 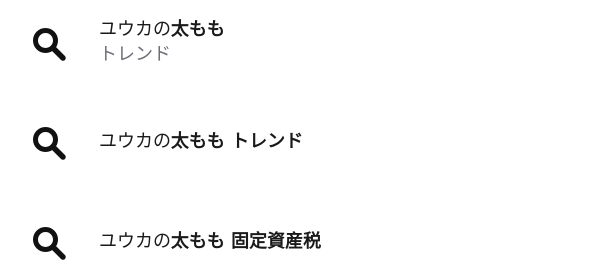 What do you see at coordinates (246, 241) in the screenshot?
I see `suggestion-bold: 太もも 固定資産税` at bounding box center [246, 241].